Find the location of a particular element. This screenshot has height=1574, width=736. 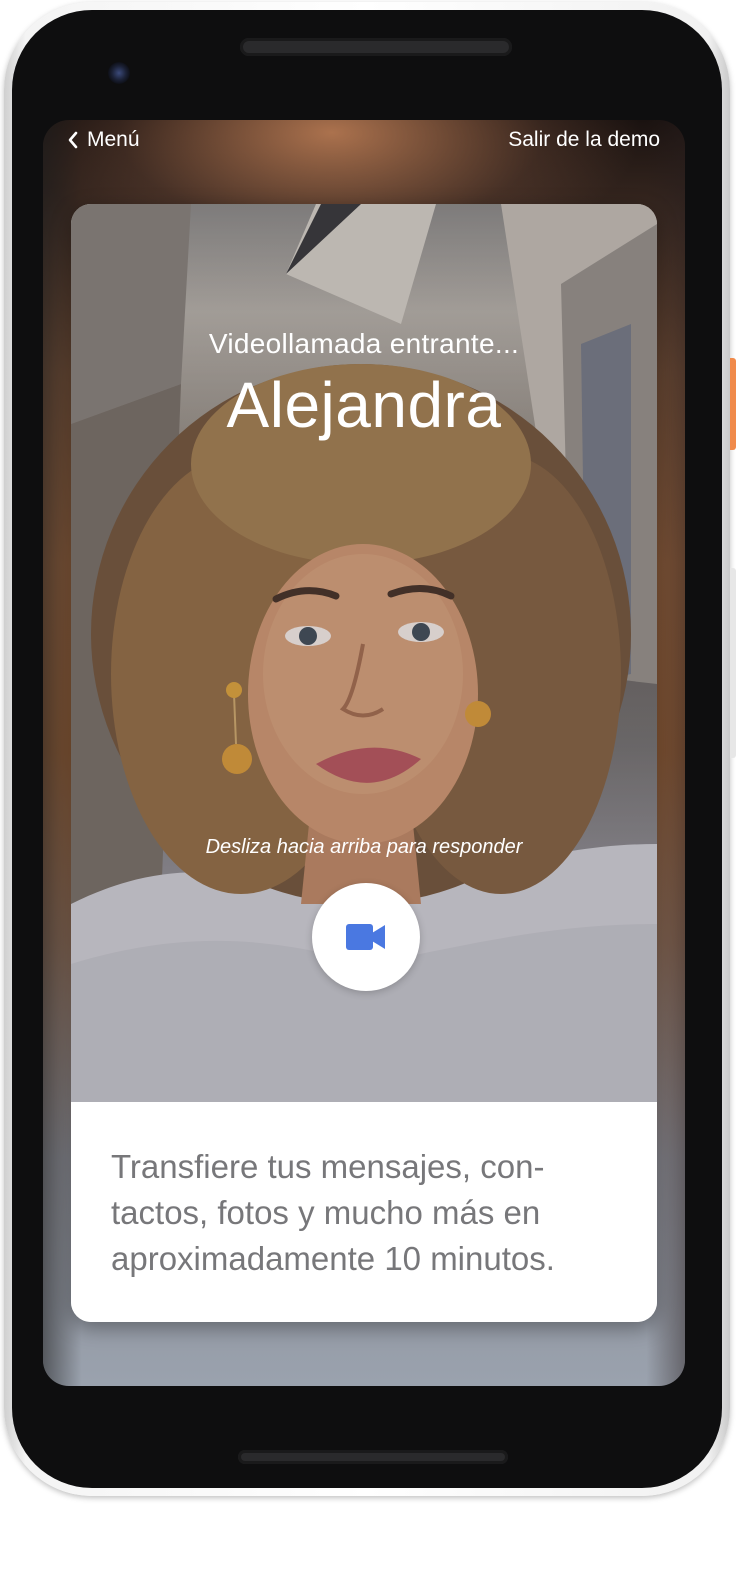

answer-video-call-button is located at coordinates (366, 937).